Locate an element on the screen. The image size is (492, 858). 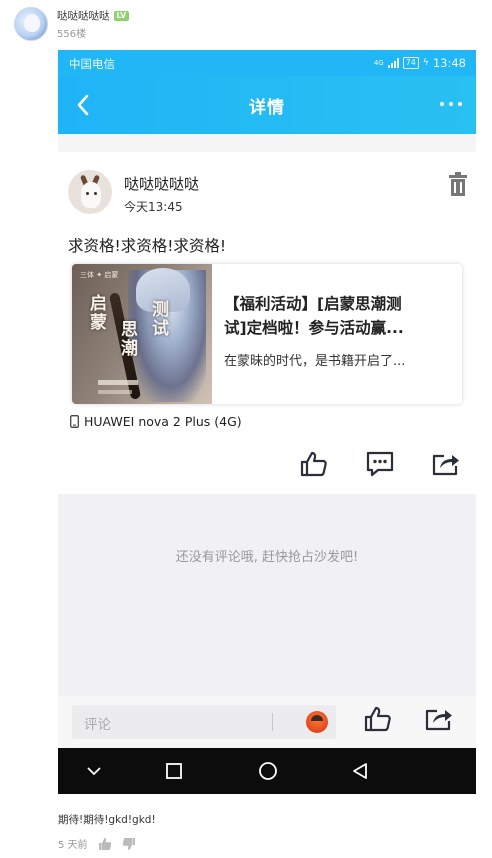
outer-name-row: 哒哒哒哒哒 LV is located at coordinates (93, 15).